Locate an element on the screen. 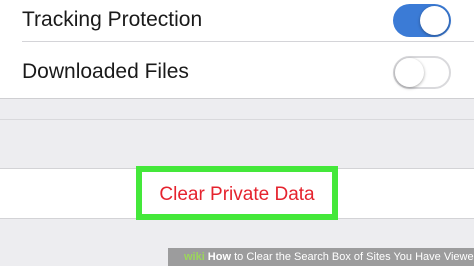  clear-private-data-label: Clear Private Data is located at coordinates (237, 194).